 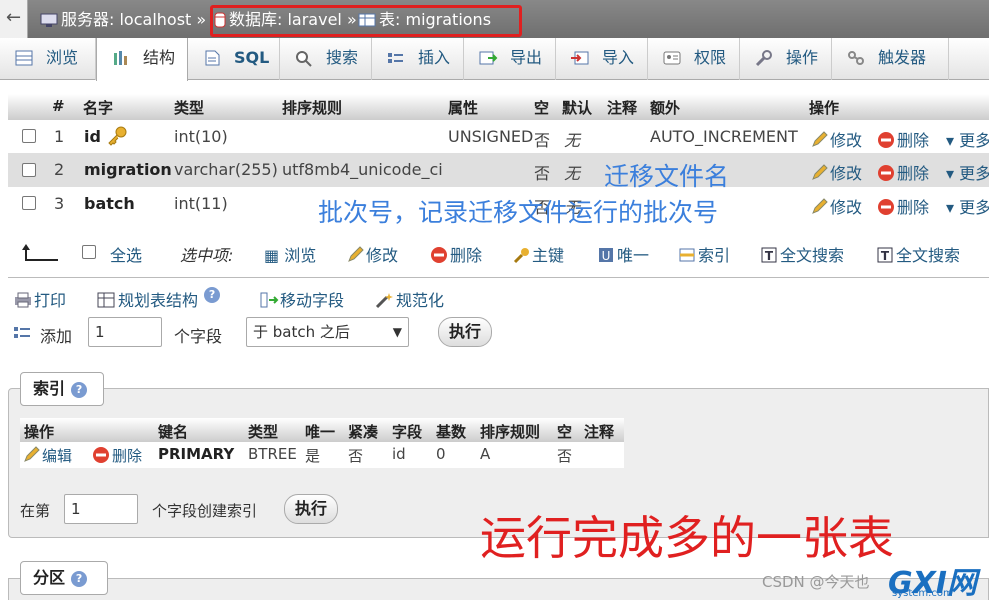 I want to click on check-all-checkbox, so click(x=89, y=252).